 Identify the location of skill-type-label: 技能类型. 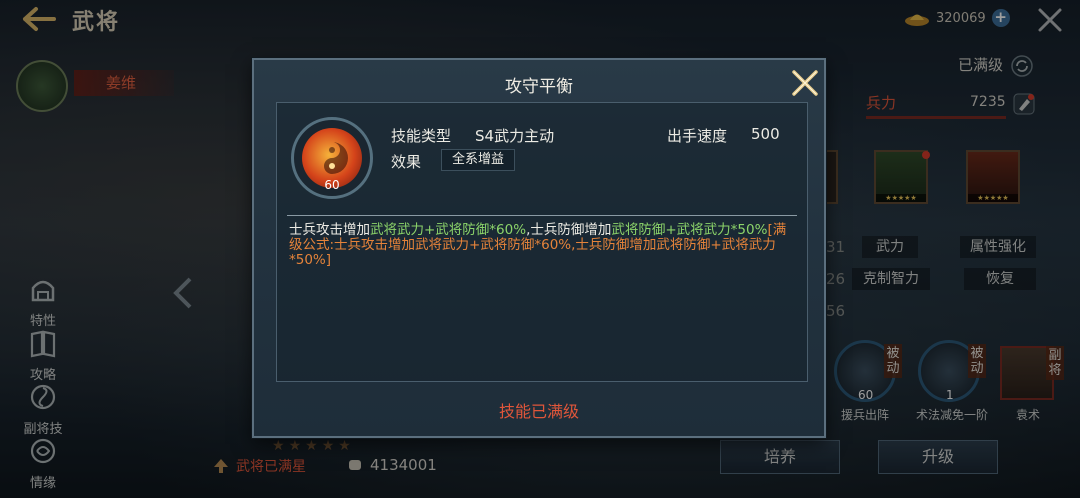
(421, 136).